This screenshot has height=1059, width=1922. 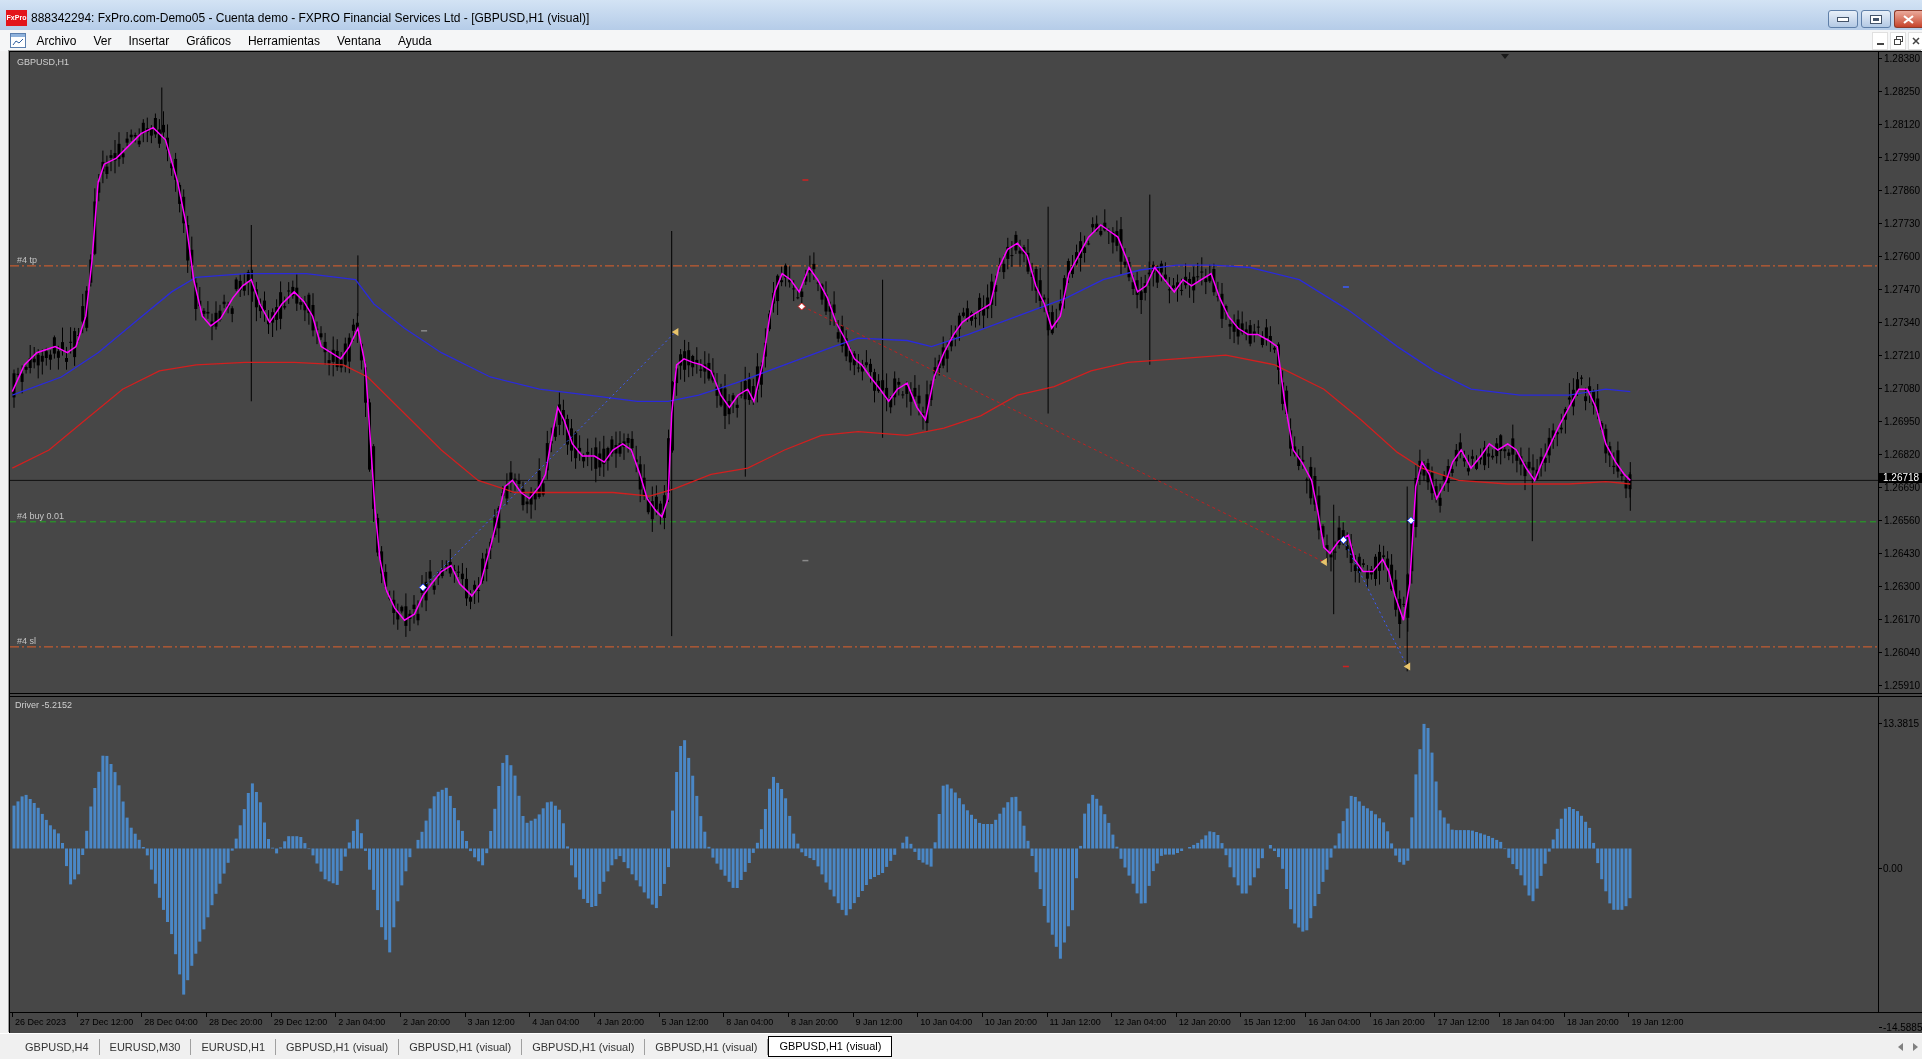 I want to click on price-axis-label: 1.27860, so click(x=1902, y=190).